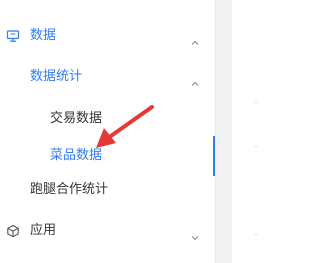 The height and width of the screenshot is (263, 320). Describe the element at coordinates (106, 231) in the screenshot. I see `sidebar-group-apps: 应用` at that location.